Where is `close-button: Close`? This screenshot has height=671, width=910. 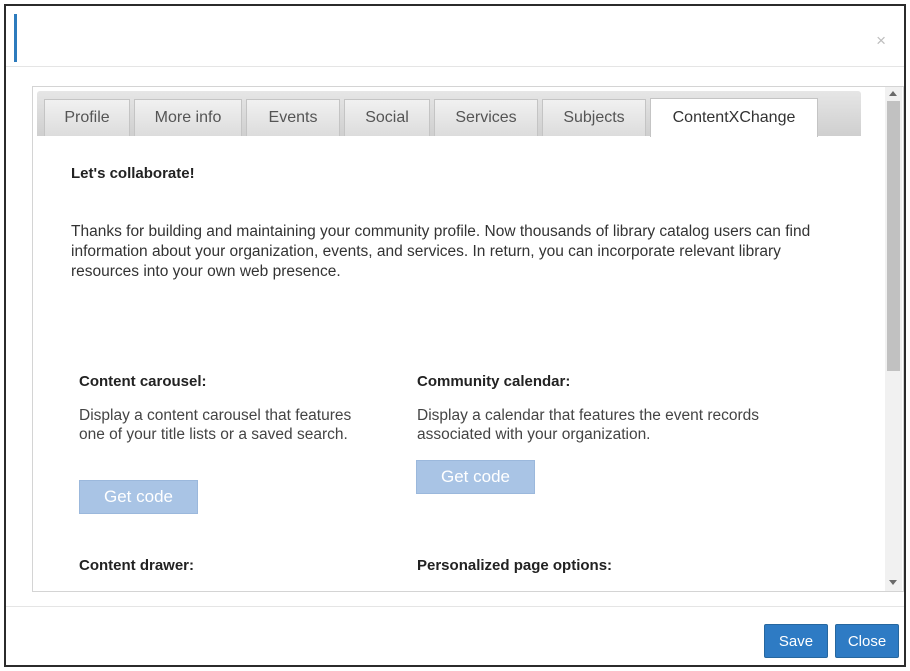 close-button: Close is located at coordinates (867, 641).